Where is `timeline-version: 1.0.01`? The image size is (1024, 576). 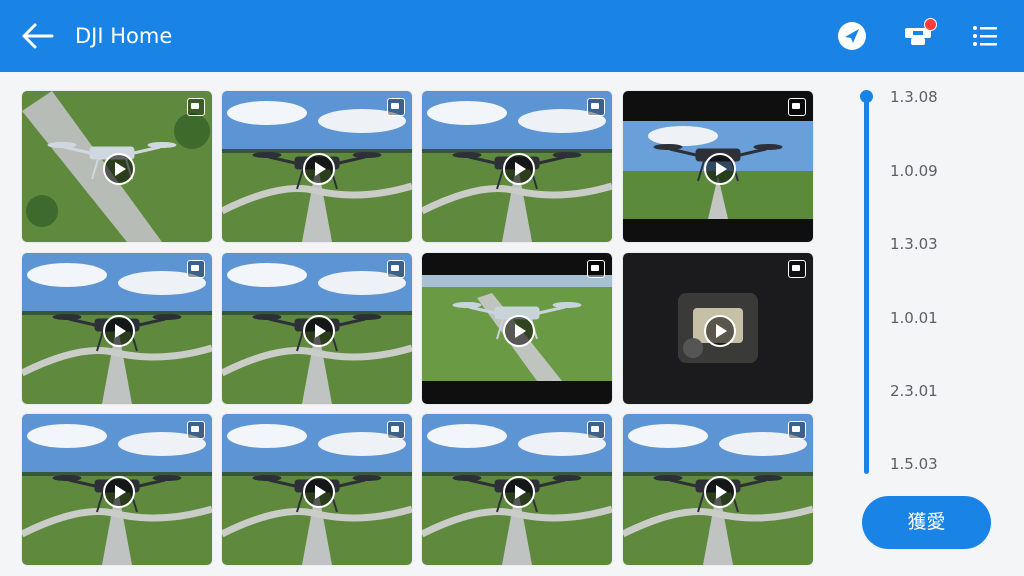 timeline-version: 1.0.01 is located at coordinates (914, 318).